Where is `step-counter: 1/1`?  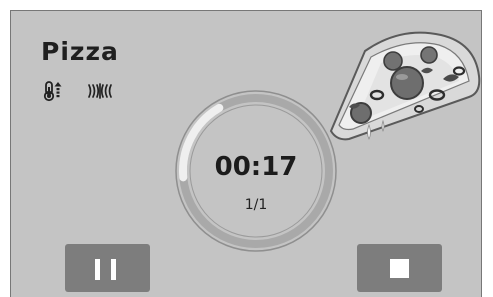 step-counter: 1/1 is located at coordinates (256, 205).